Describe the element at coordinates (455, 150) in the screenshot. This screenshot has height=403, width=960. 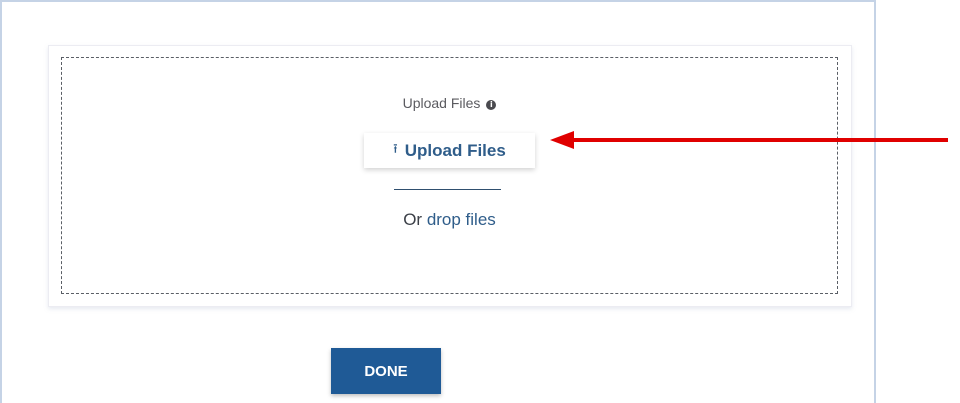
I see `upload-files-button-label: Upload Files` at that location.